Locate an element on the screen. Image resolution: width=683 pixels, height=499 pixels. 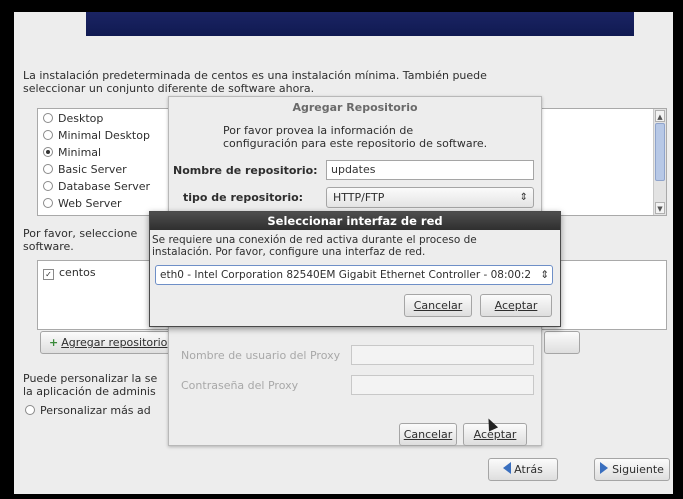
env-option-minimal: Minimal is located at coordinates (72, 153).